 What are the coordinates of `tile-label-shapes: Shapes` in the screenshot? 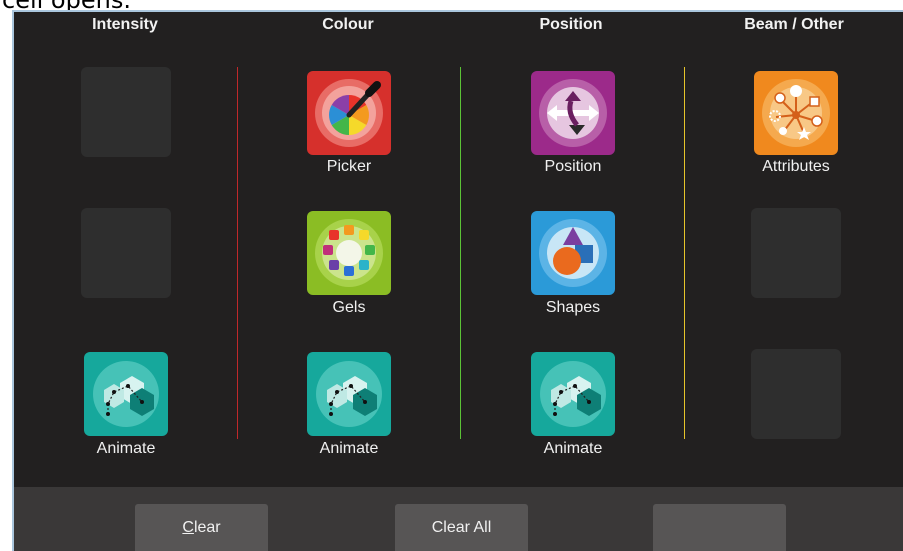 It's located at (573, 307).